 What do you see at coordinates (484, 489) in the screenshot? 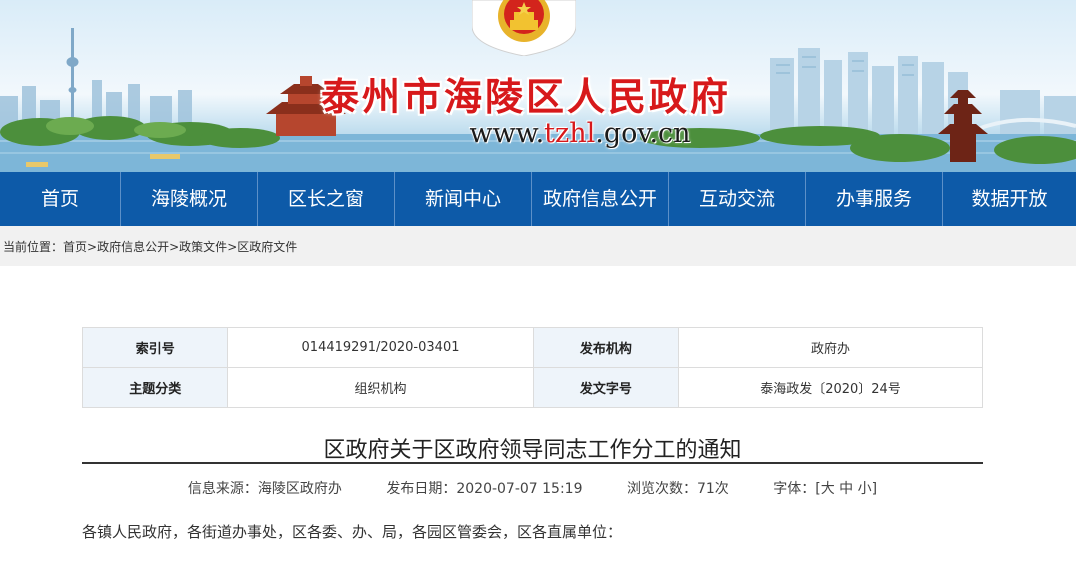
I see `article-date: 发布日期：2020-07-07 15:19` at bounding box center [484, 489].